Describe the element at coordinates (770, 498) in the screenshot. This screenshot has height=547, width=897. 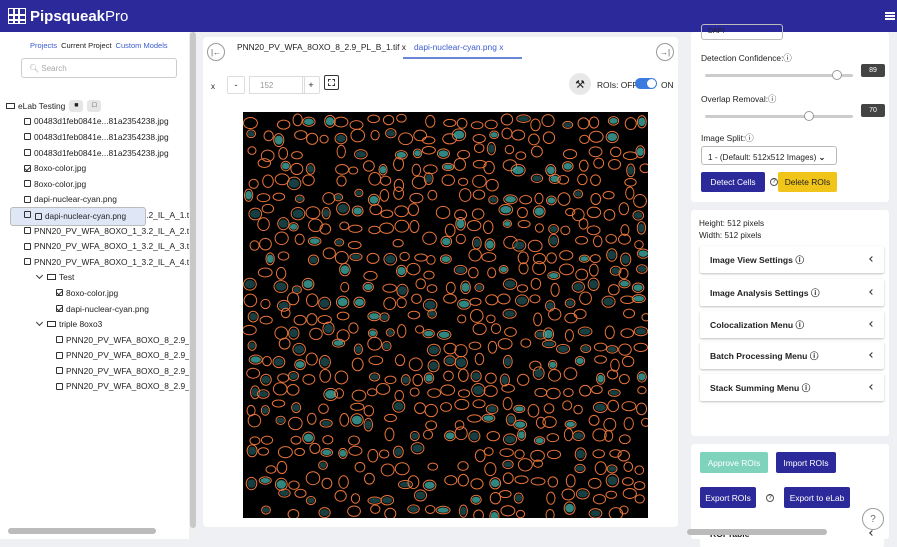
I see `help-icon: ?` at that location.